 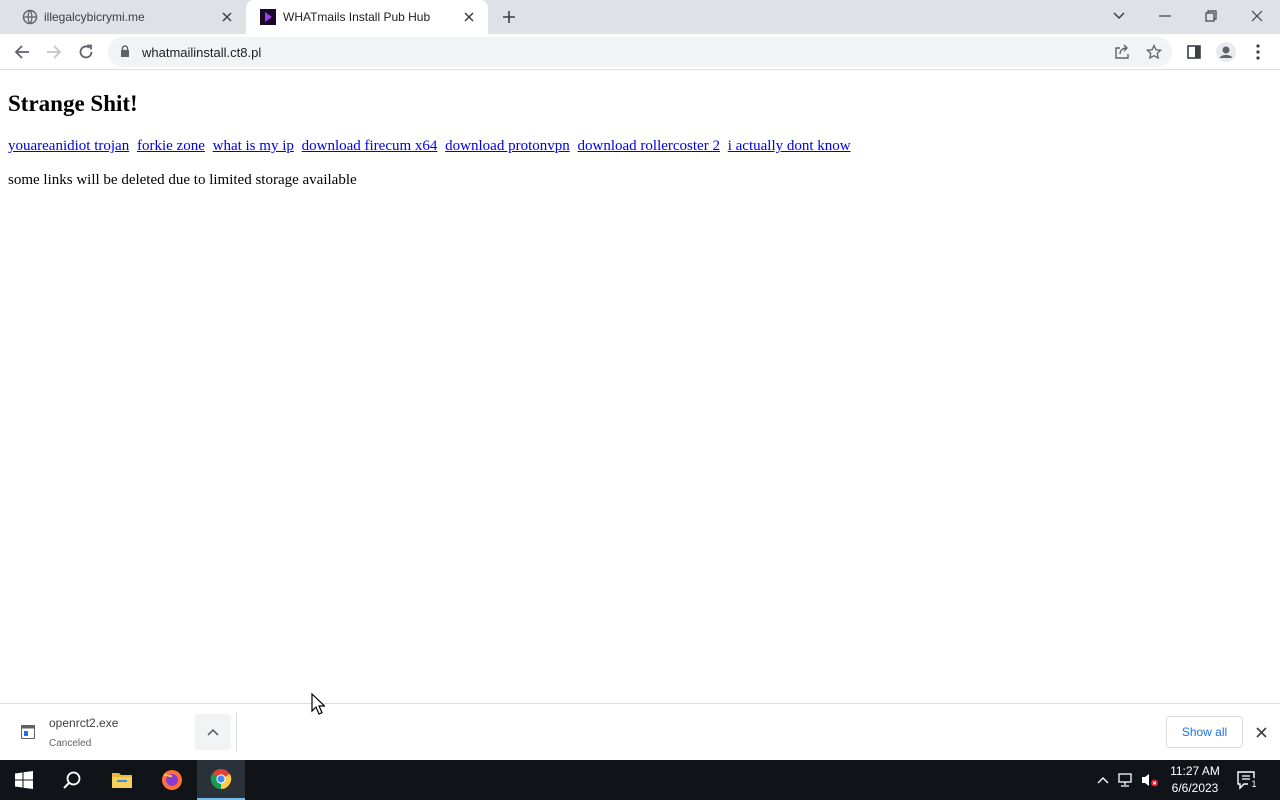 I want to click on clock-date: 6/6/2023, so click(x=1195, y=788).